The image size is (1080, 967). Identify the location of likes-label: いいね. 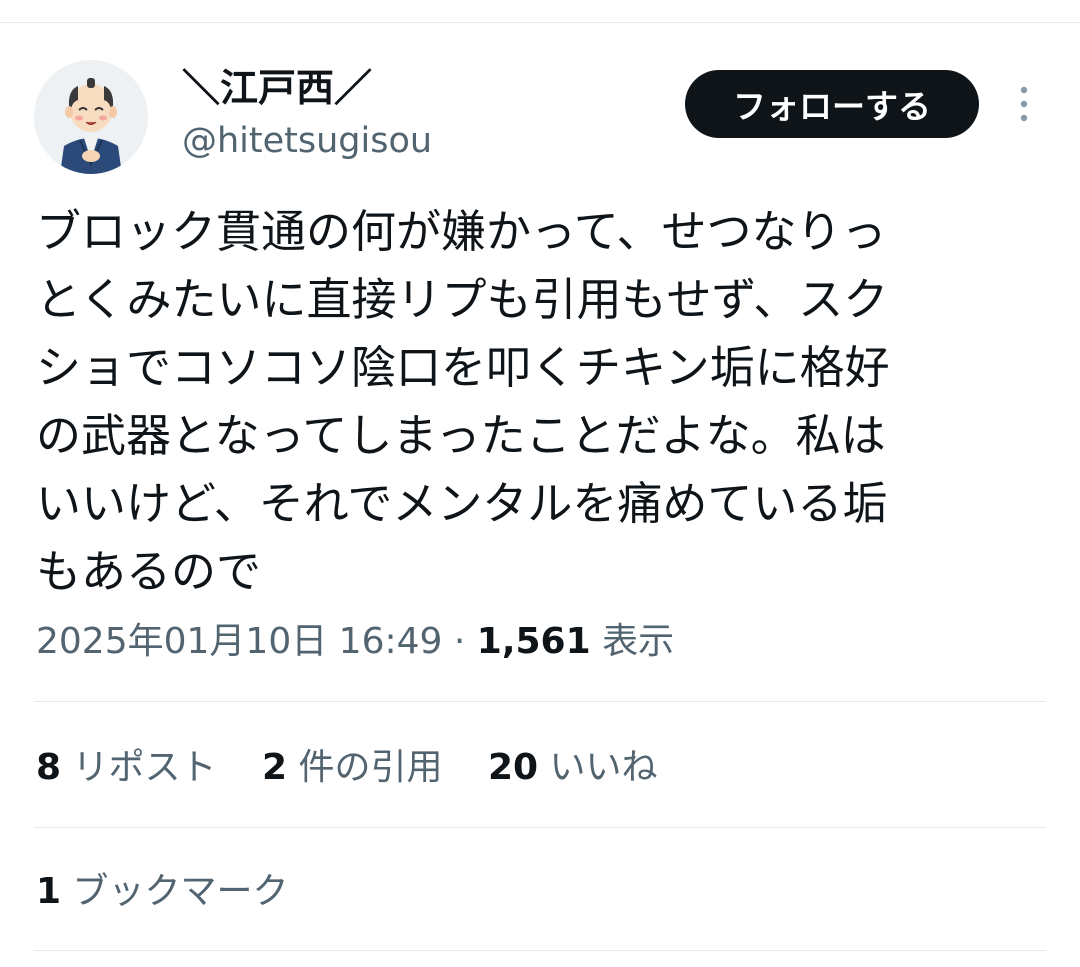
(598, 767).